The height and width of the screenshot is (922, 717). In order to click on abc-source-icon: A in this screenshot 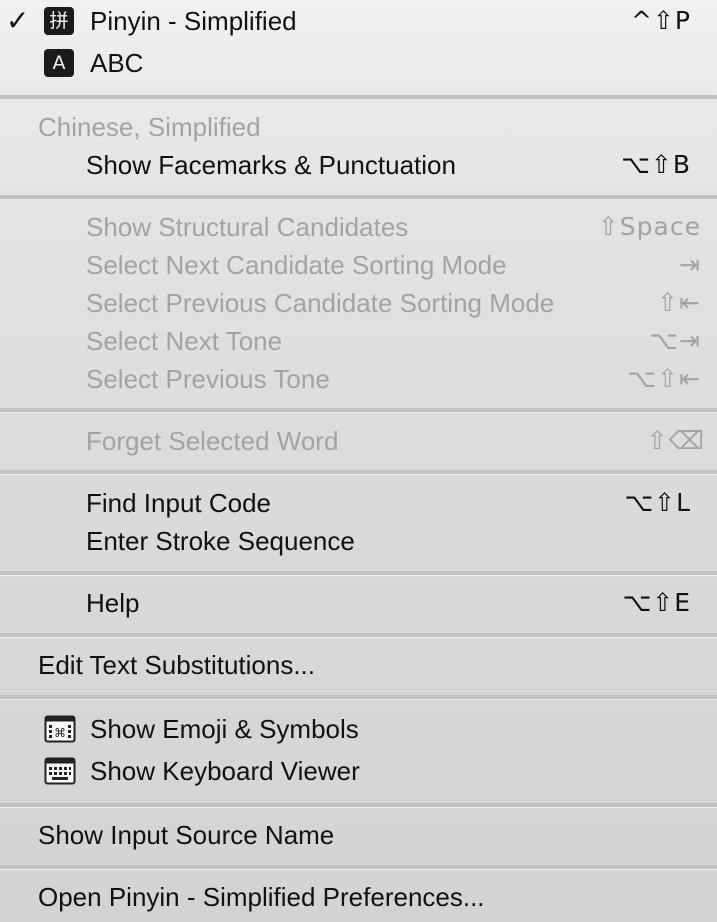, I will do `click(59, 63)`.